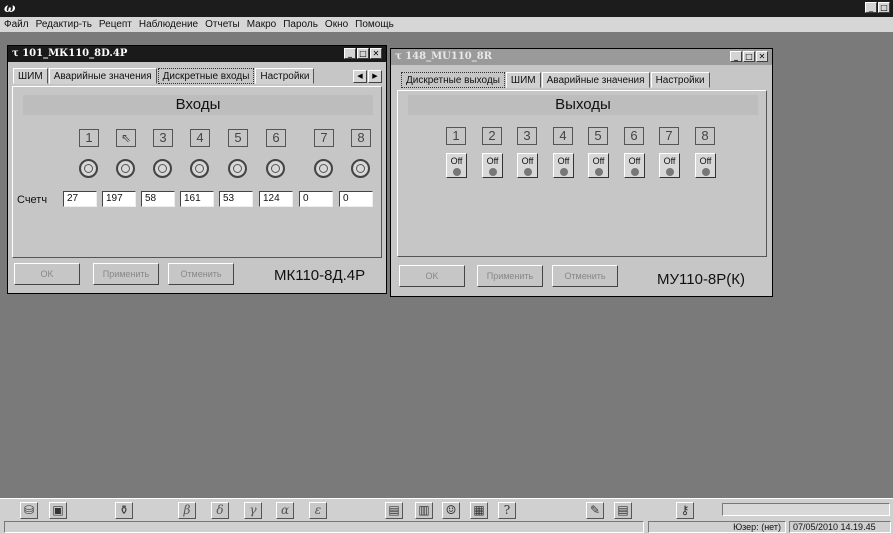  What do you see at coordinates (492, 136) in the screenshot?
I see `output-channel-number: 2` at bounding box center [492, 136].